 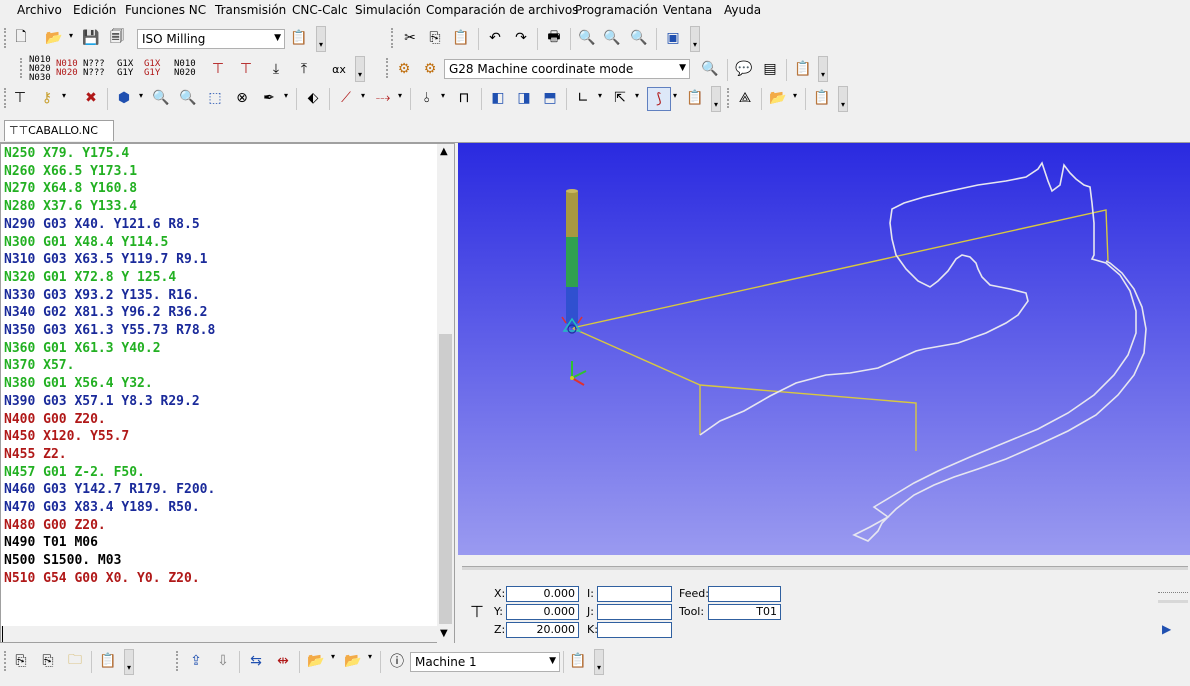 What do you see at coordinates (313, 98) in the screenshot?
I see `probe-icon: ⬖` at bounding box center [313, 98].